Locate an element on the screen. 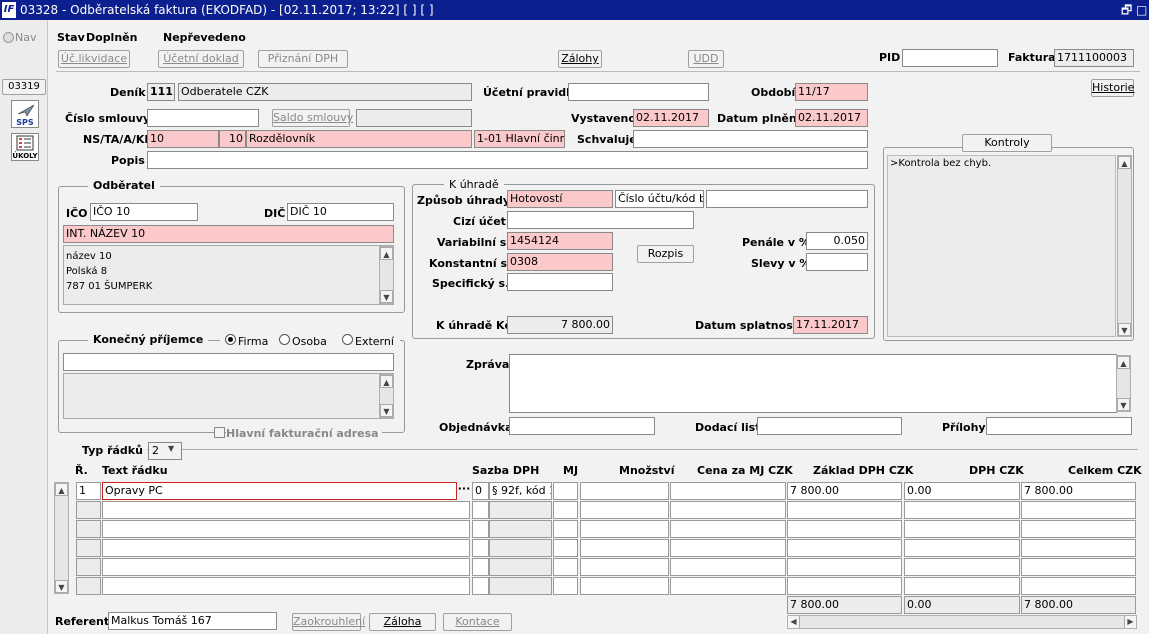 This screenshot has height=634, width=1149. int-nazev-field: INT. NÁZEV 10 is located at coordinates (228, 234).